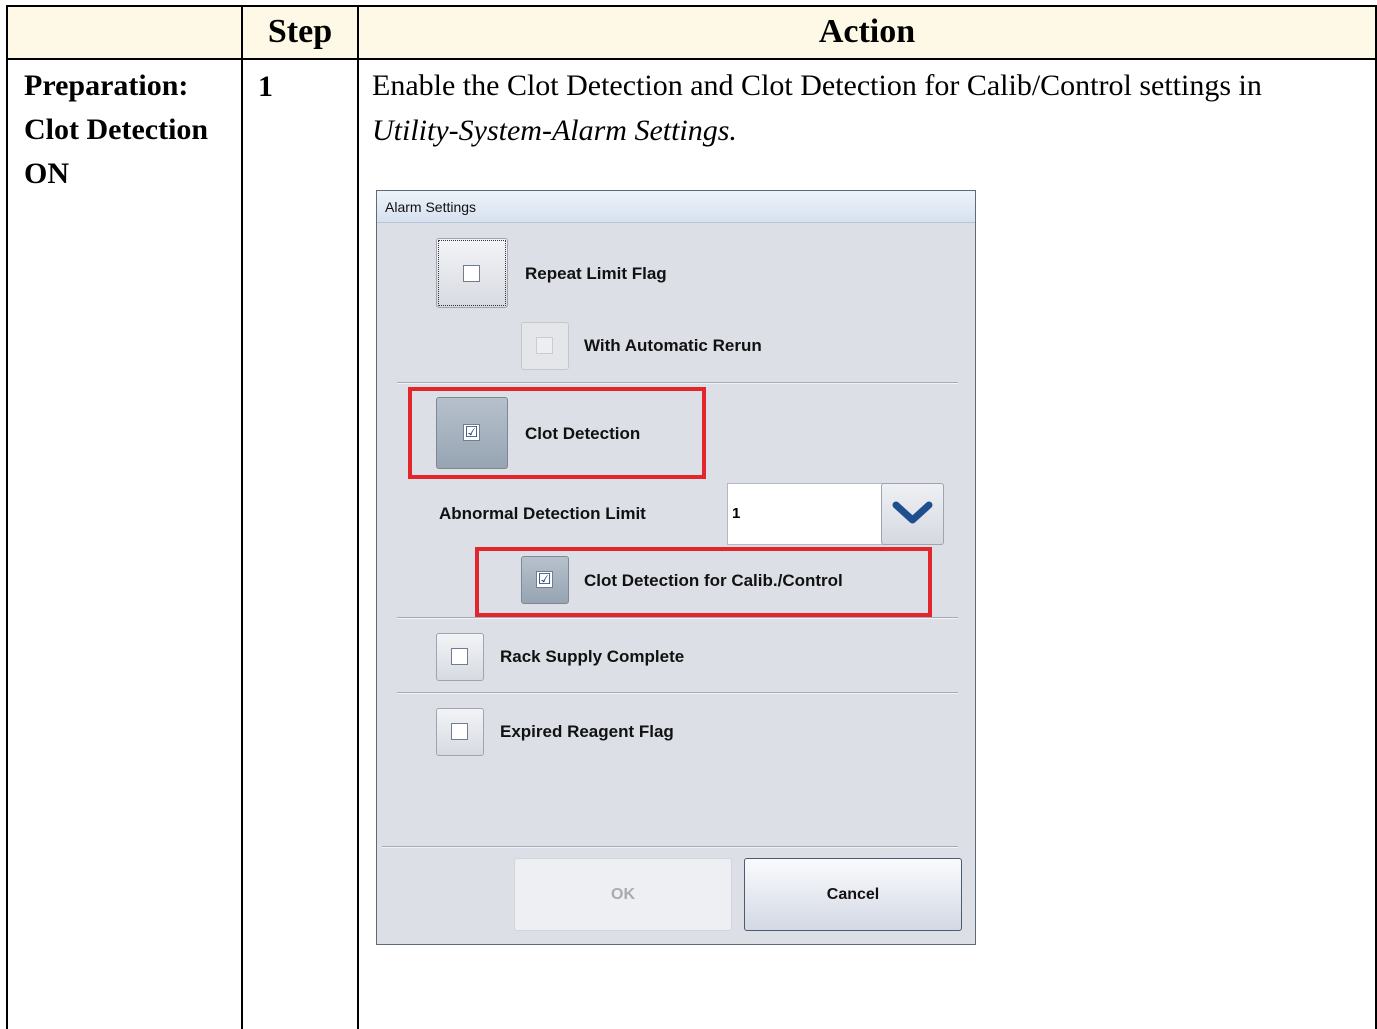 The height and width of the screenshot is (1029, 1377). I want to click on rack-supply-complete-checkbox, so click(459, 656).